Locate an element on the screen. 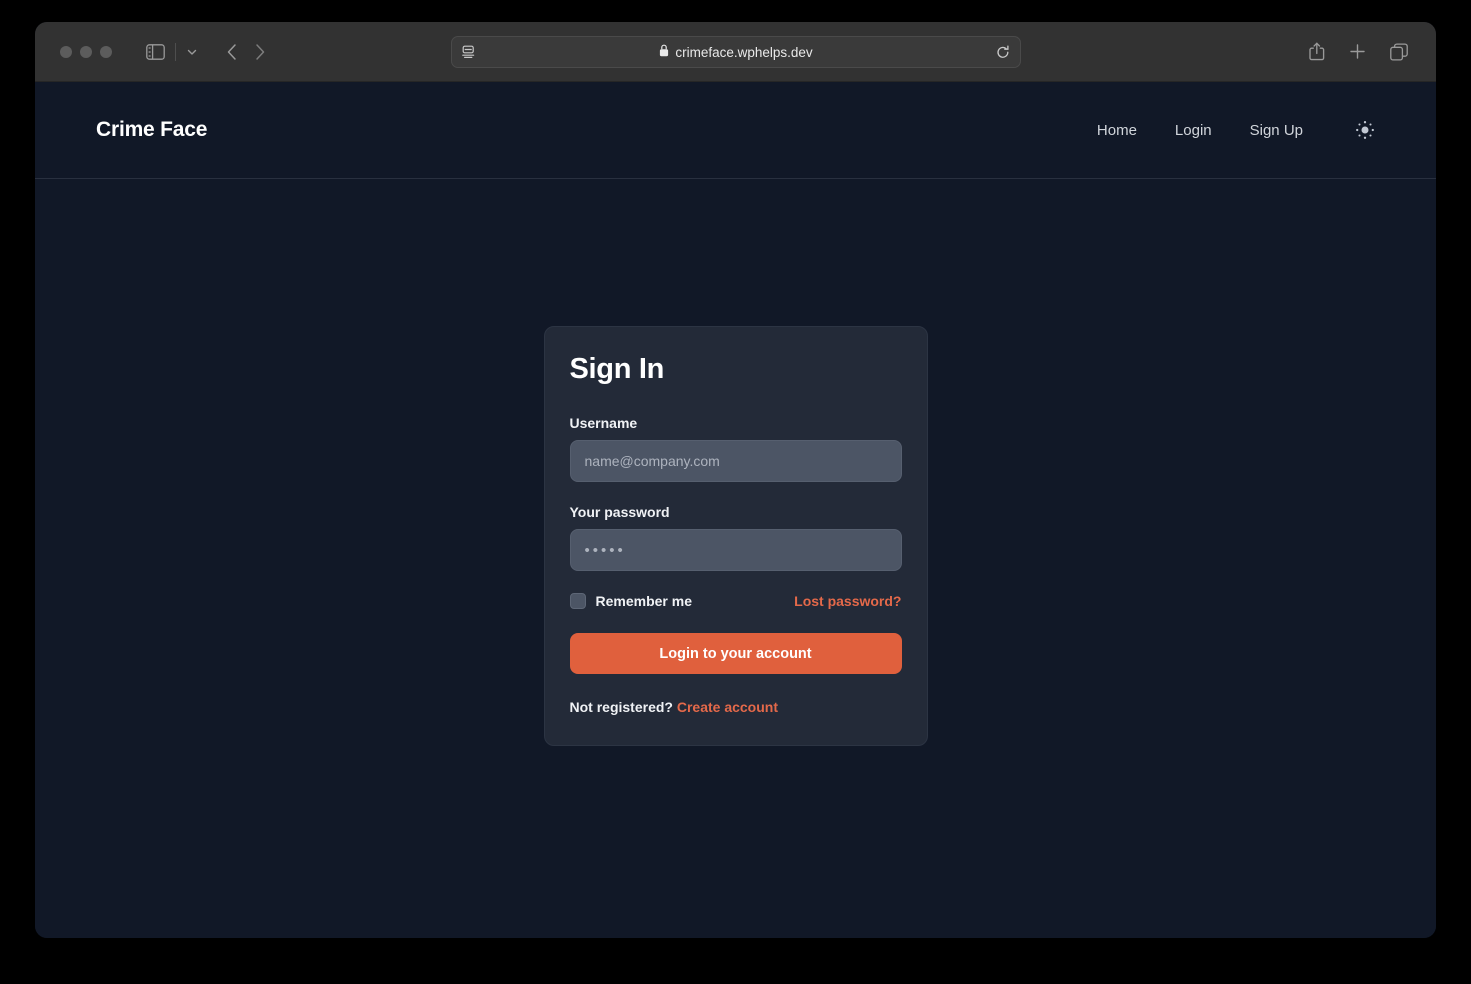 The width and height of the screenshot is (1471, 984). password-label: Your password is located at coordinates (619, 512).